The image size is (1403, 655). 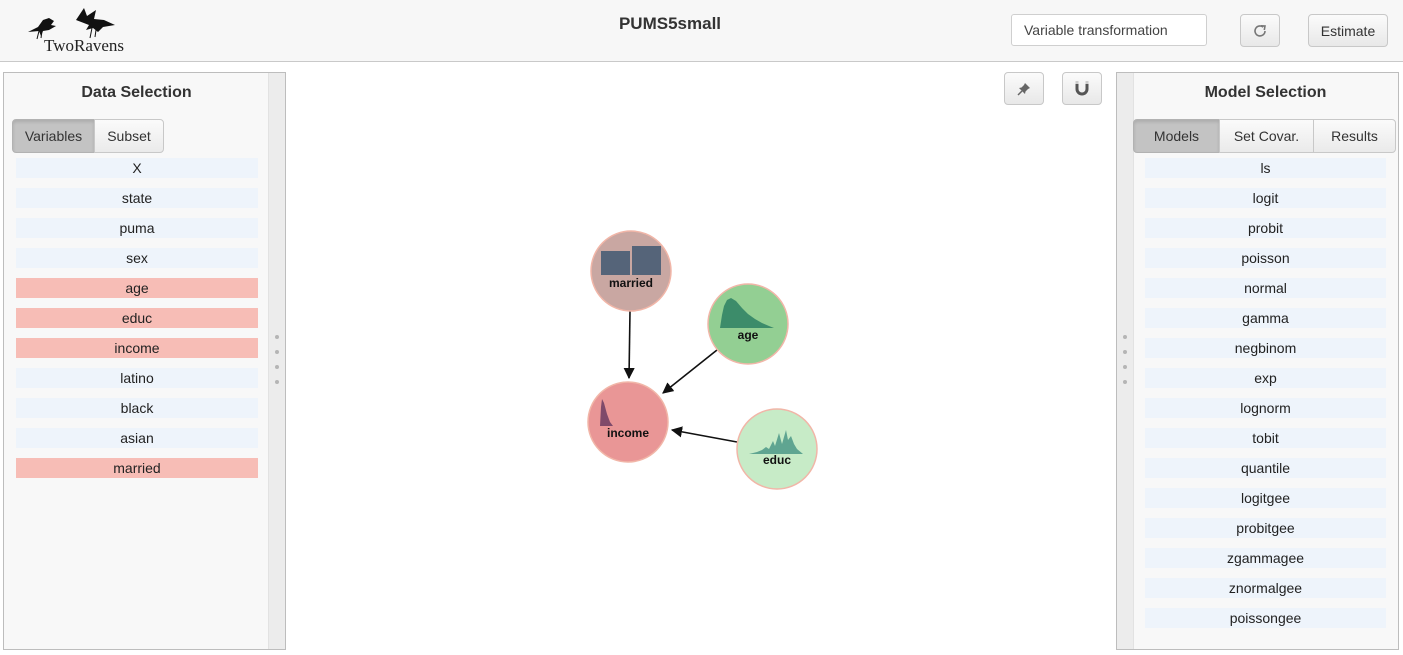 I want to click on variable-item-x: X, so click(x=137, y=168).